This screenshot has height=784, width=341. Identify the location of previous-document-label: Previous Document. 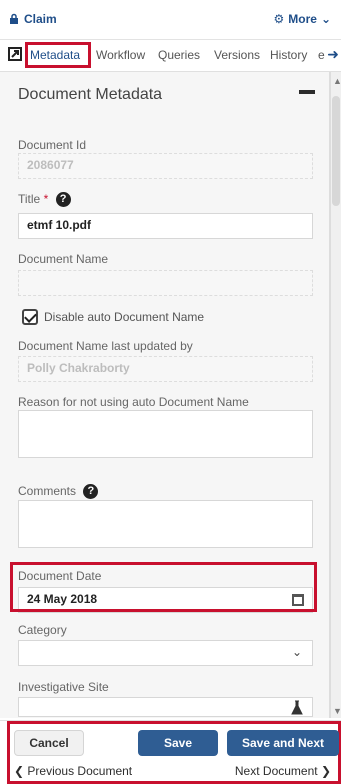
(80, 771).